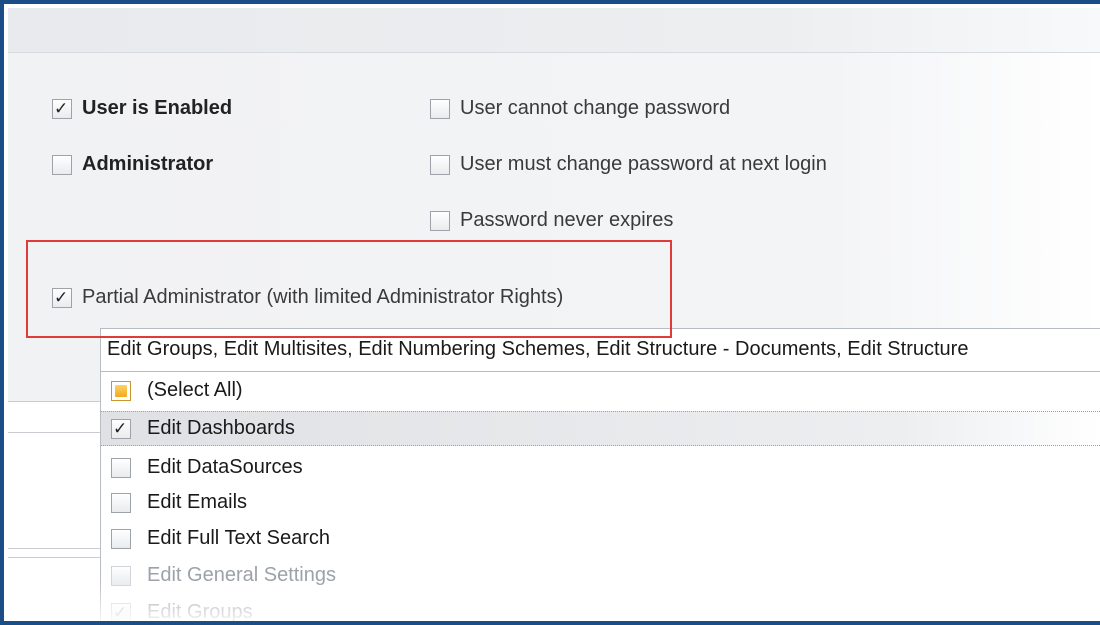 The image size is (1100, 625). Describe the element at coordinates (157, 108) in the screenshot. I see `user-enabled-label: User is Enabled` at that location.